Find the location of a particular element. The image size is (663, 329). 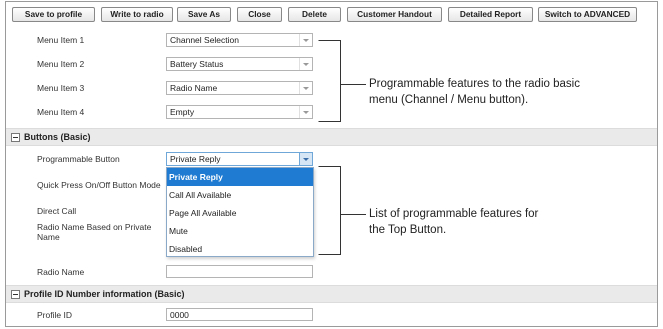

menu-annotation-line-2: menu (Channel / Menu button). is located at coordinates (449, 100).